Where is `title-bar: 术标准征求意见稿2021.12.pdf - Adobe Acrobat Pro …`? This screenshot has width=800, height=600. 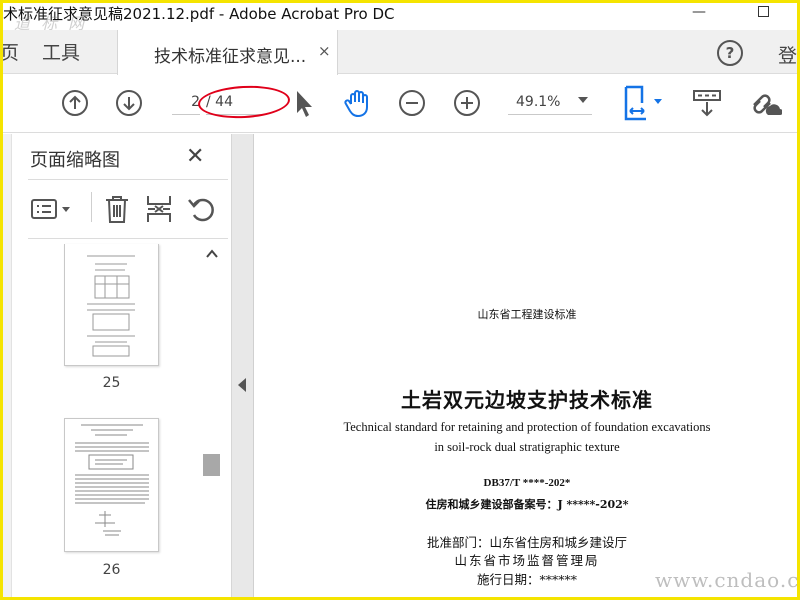 title-bar: 术标准征求意见稿2021.12.pdf - Adobe Acrobat Pro … is located at coordinates (400, 16).